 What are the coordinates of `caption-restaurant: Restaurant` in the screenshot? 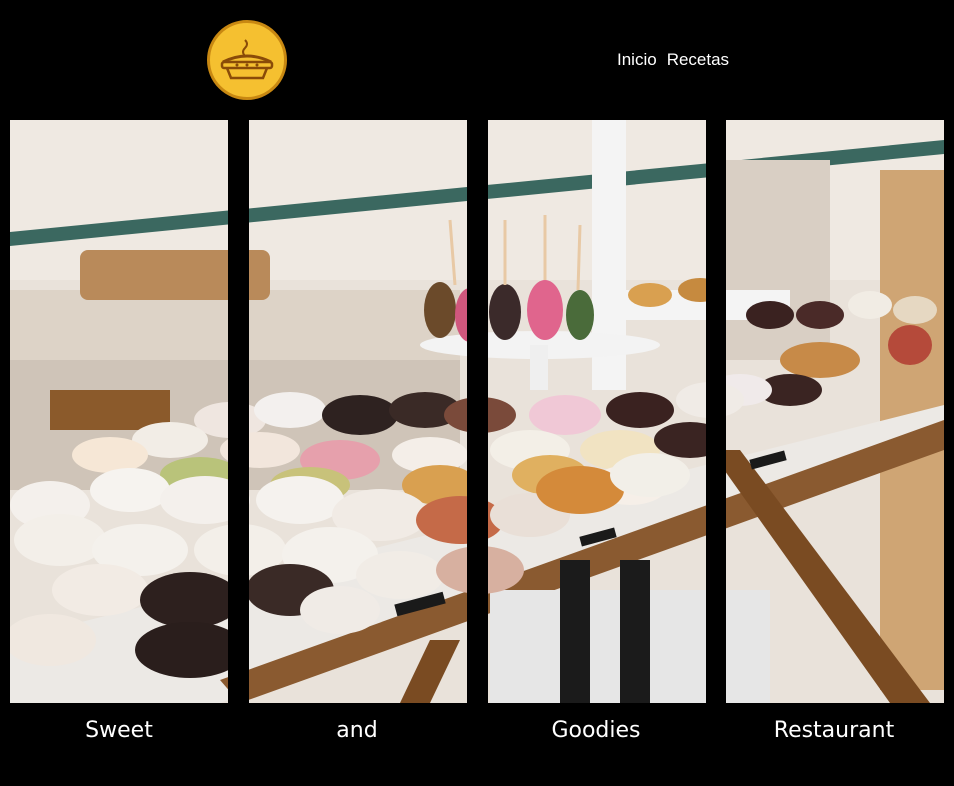 It's located at (834, 730).